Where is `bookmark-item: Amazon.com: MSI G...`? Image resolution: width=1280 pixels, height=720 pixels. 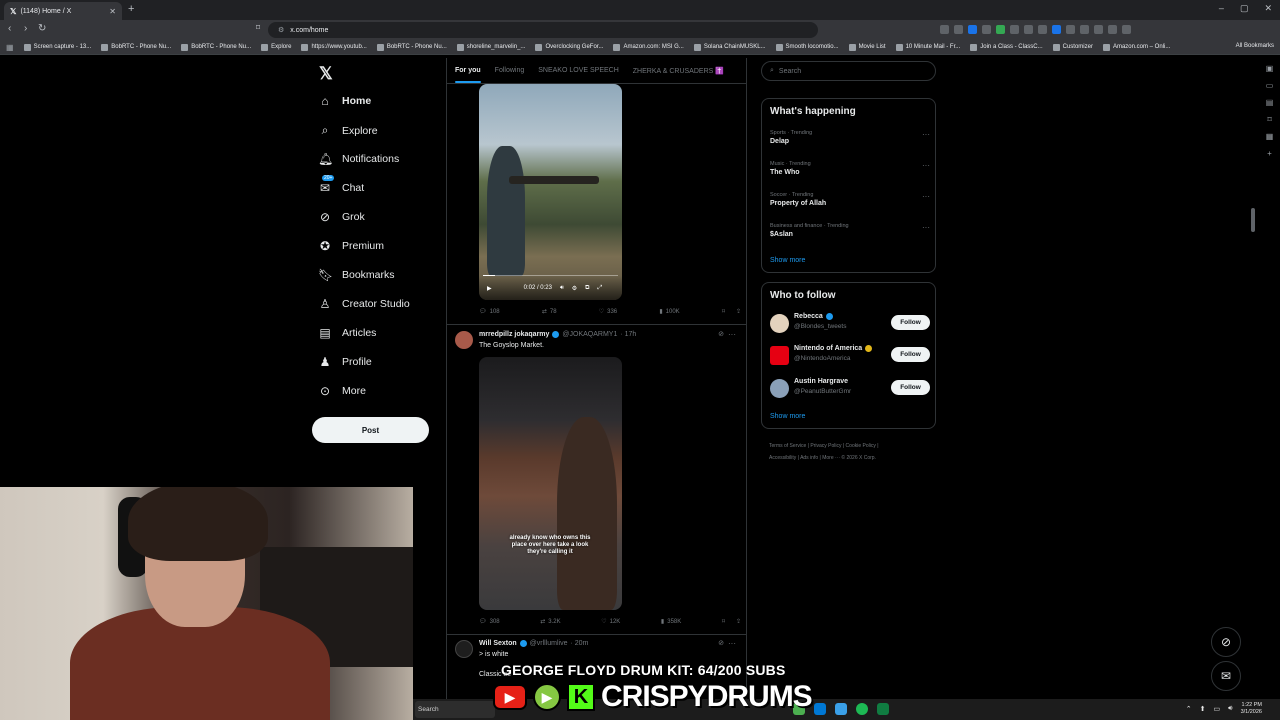
bookmark-item: Amazon.com: MSI G... is located at coordinates (648, 47).